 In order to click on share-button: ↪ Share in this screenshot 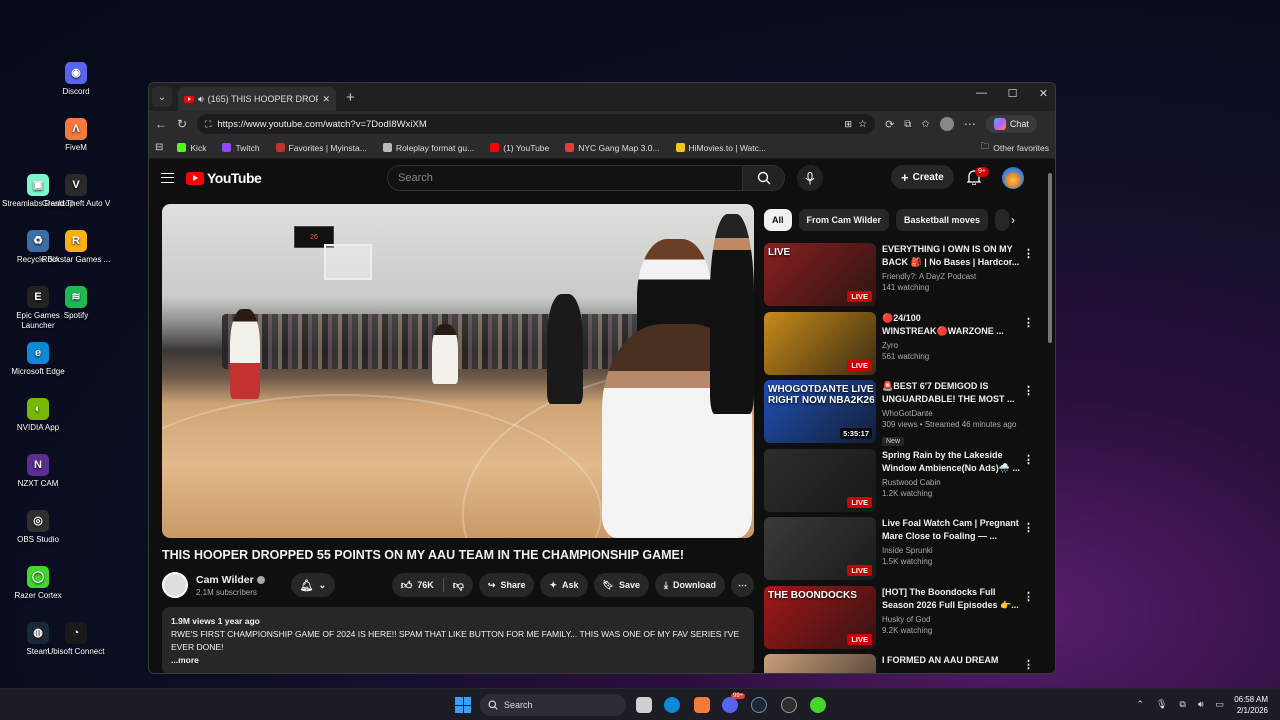, I will do `click(506, 585)`.